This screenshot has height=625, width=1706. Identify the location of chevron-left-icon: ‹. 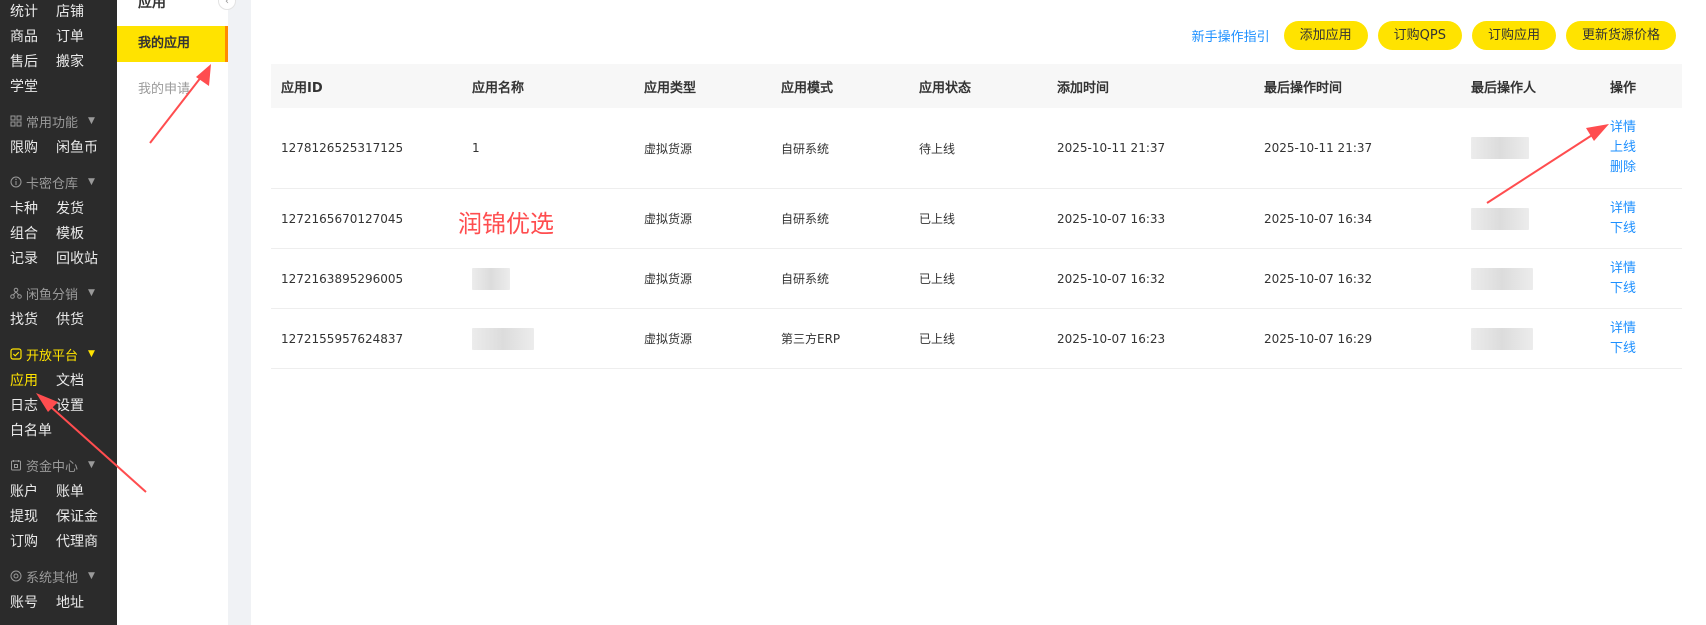
(227, 5).